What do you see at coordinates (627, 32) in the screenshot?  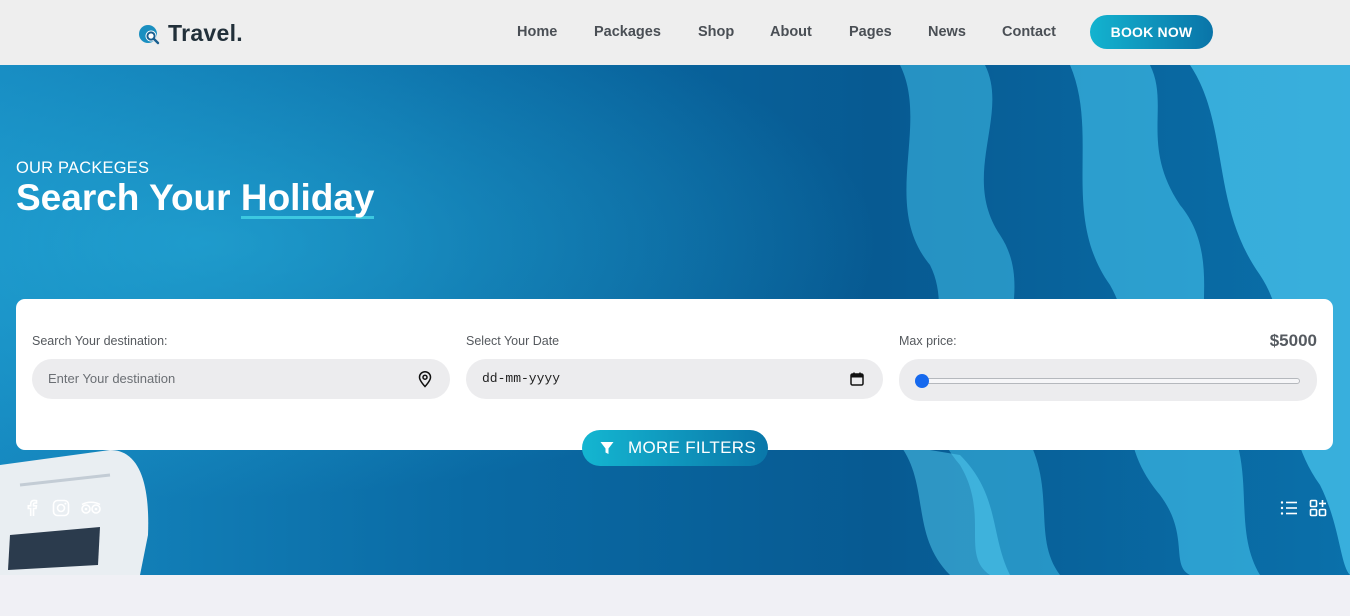 I see `nav-packages: Packages` at bounding box center [627, 32].